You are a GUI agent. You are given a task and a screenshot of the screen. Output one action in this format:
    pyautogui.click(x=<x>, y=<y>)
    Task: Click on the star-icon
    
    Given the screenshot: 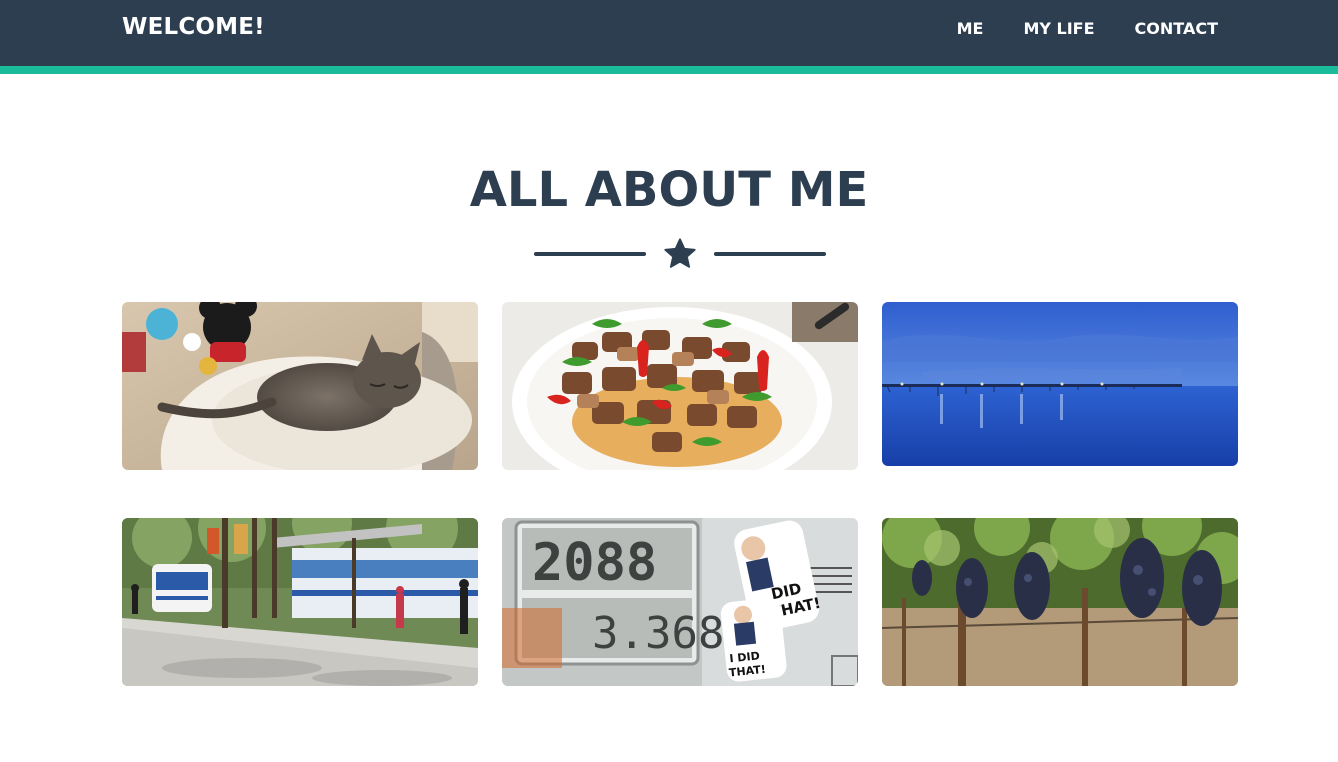 What is the action you would take?
    pyautogui.click(x=680, y=254)
    